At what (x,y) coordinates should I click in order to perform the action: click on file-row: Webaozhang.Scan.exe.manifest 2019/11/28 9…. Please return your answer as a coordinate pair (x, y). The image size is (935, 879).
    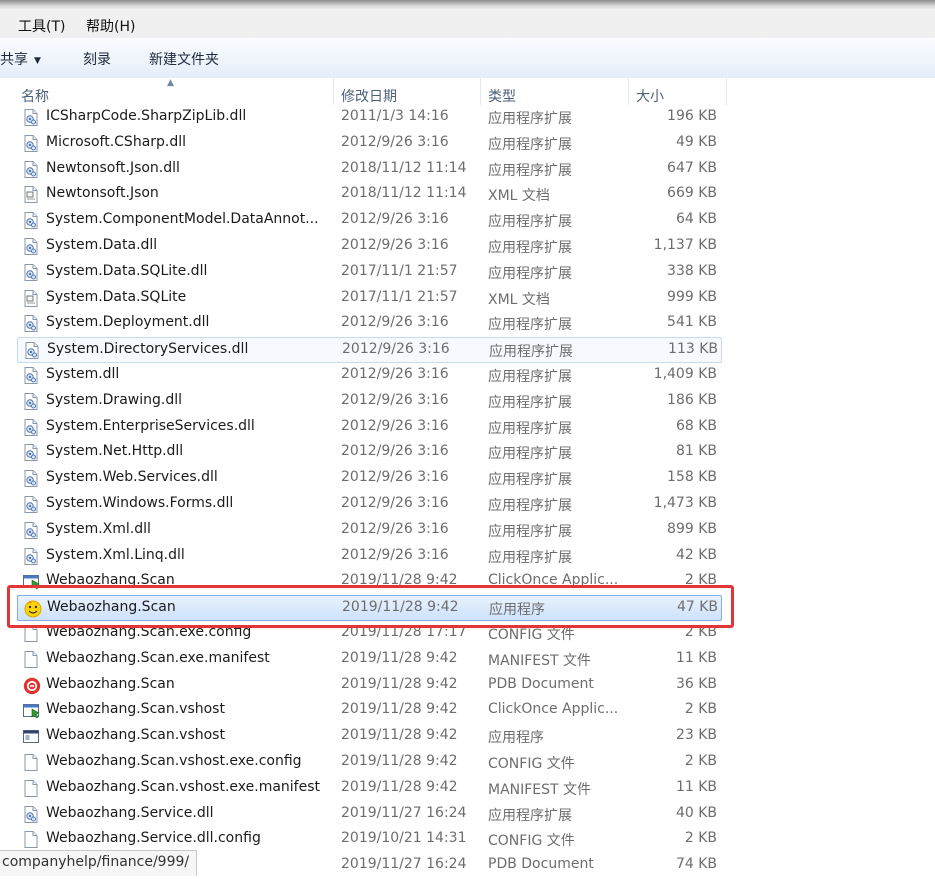
    Looking at the image, I should click on (369, 660).